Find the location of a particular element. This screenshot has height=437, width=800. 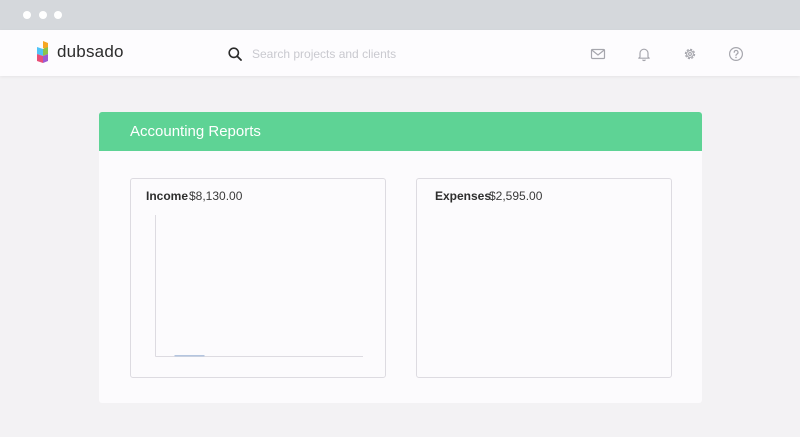

help-icon is located at coordinates (736, 54).